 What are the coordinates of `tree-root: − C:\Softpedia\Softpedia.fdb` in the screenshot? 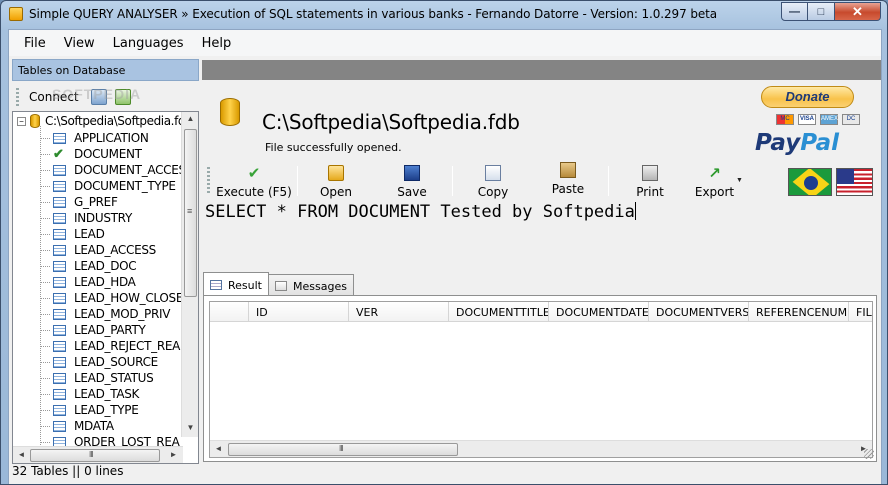 It's located at (105, 121).